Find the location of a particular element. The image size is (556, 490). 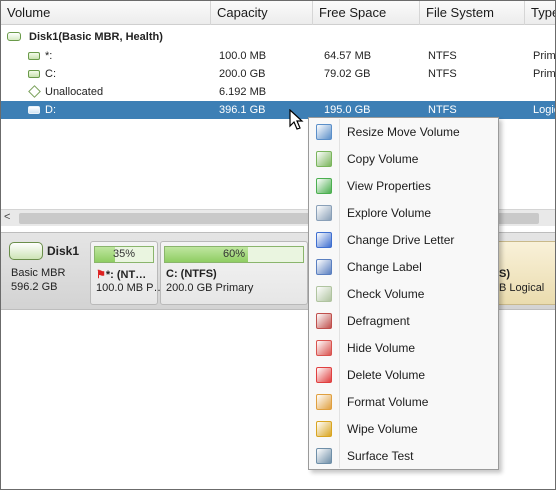

mouse-cursor-icon is located at coordinates (296, 119).